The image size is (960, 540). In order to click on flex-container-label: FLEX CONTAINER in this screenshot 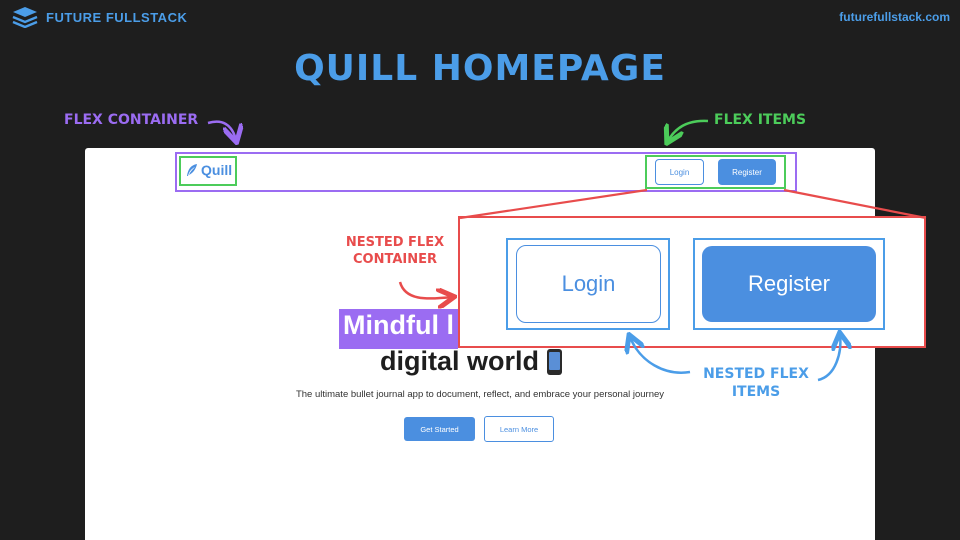, I will do `click(131, 120)`.